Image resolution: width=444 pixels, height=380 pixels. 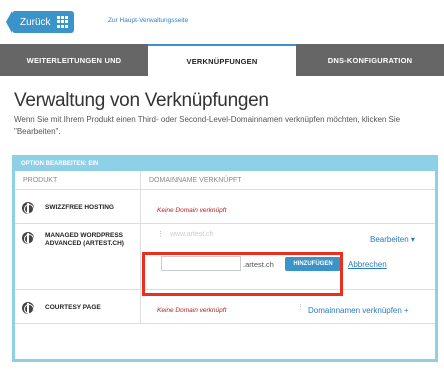 I want to click on table-row: SWIZZFREE HOSTING Keine Domain verknüpft, so click(x=225, y=207).